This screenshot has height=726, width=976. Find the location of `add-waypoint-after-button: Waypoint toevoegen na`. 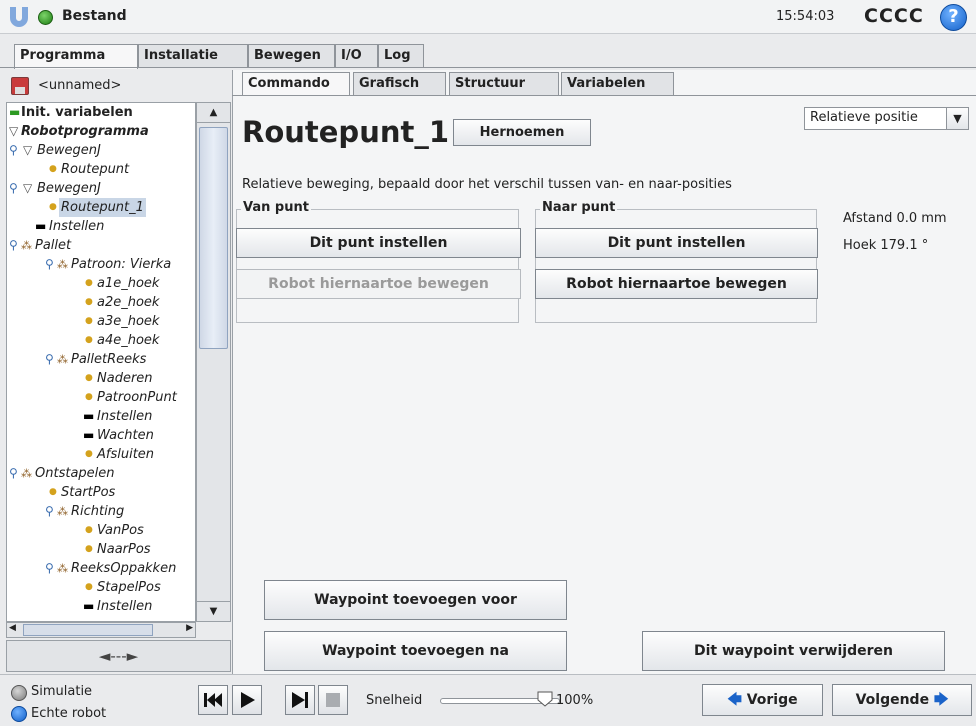

add-waypoint-after-button: Waypoint toevoegen na is located at coordinates (415, 651).